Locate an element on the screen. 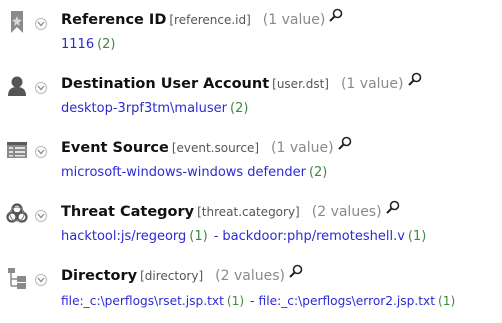 The image size is (502, 323). value-link: file:_c:\perflogs\error2.jsp.txt is located at coordinates (347, 301).